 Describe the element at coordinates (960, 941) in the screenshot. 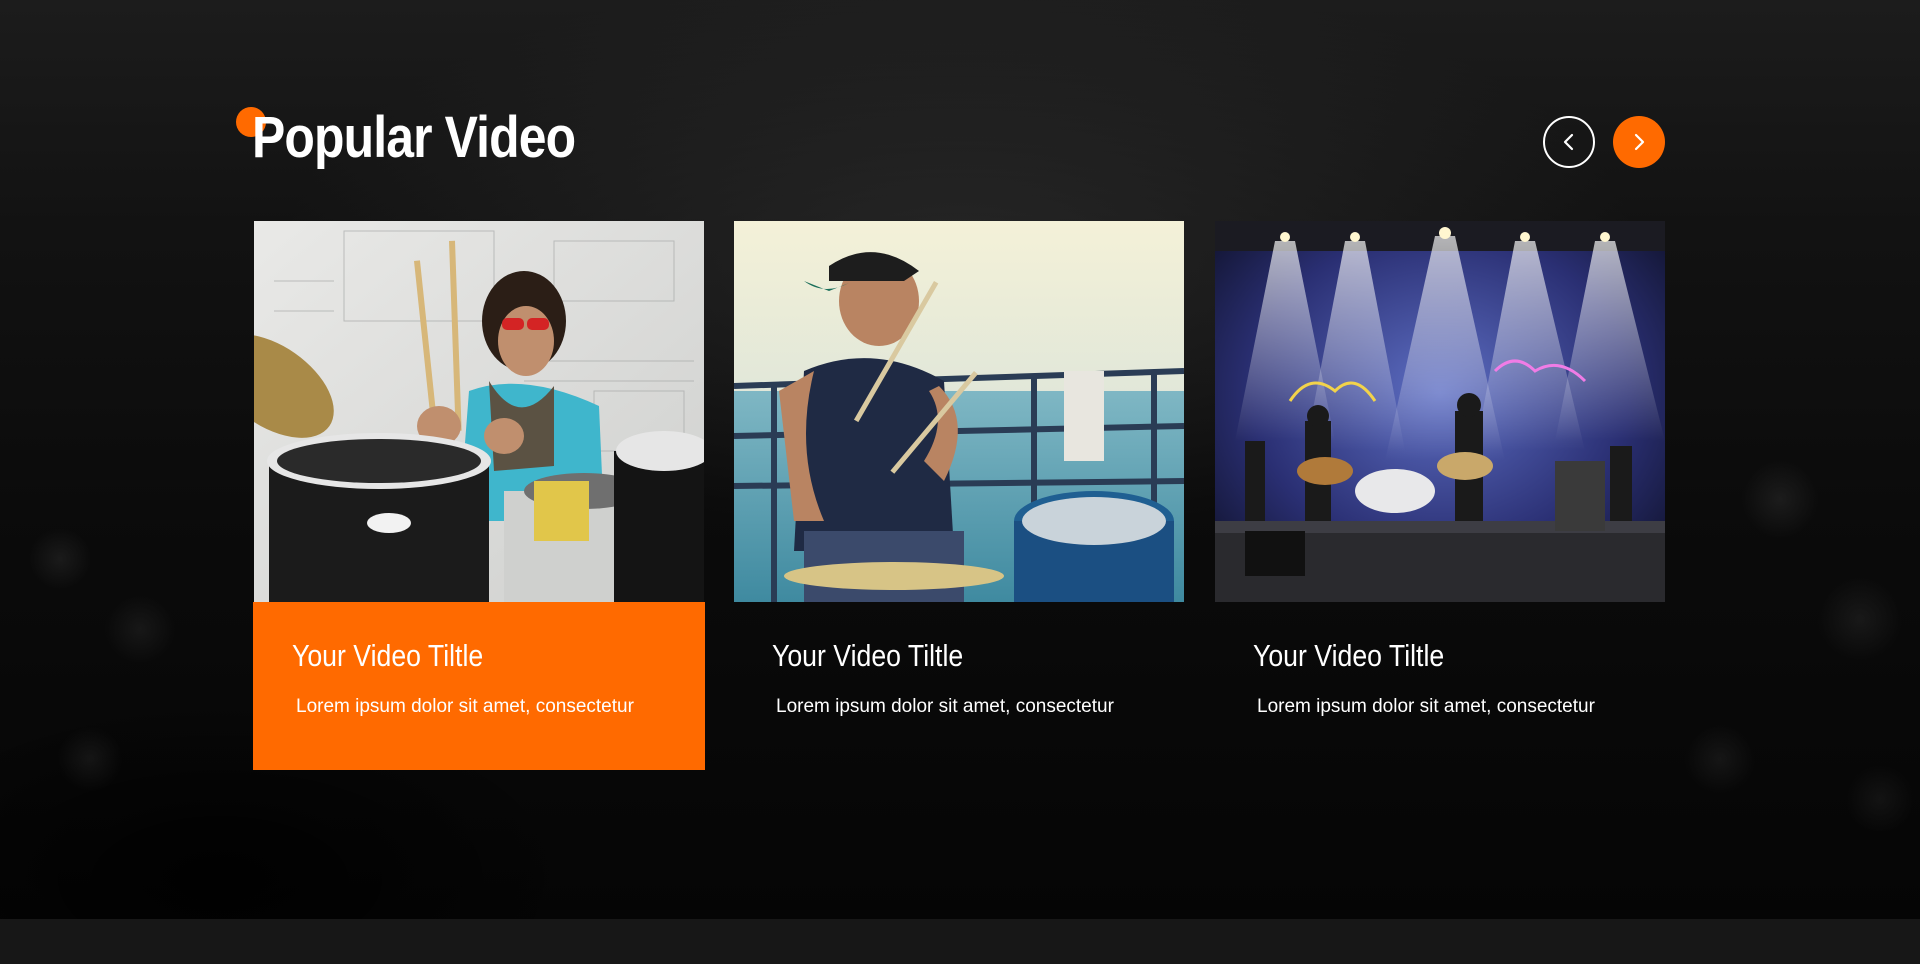

I see `footer-band` at that location.